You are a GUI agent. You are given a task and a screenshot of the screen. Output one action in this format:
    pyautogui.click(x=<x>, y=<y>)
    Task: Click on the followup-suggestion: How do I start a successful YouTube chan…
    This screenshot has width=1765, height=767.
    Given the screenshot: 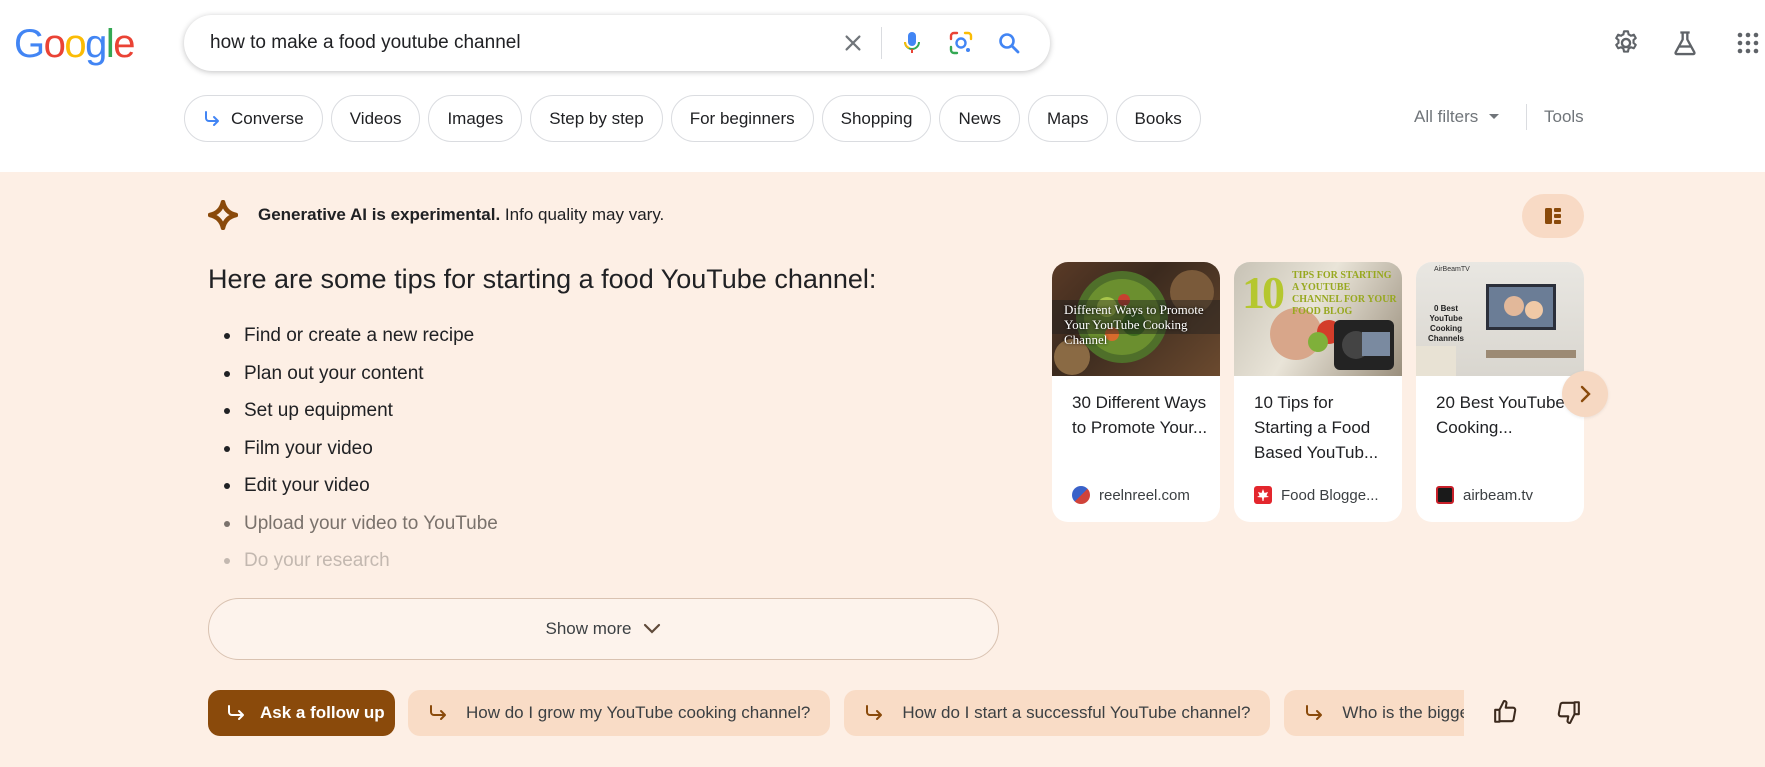 What is the action you would take?
    pyautogui.click(x=1057, y=713)
    